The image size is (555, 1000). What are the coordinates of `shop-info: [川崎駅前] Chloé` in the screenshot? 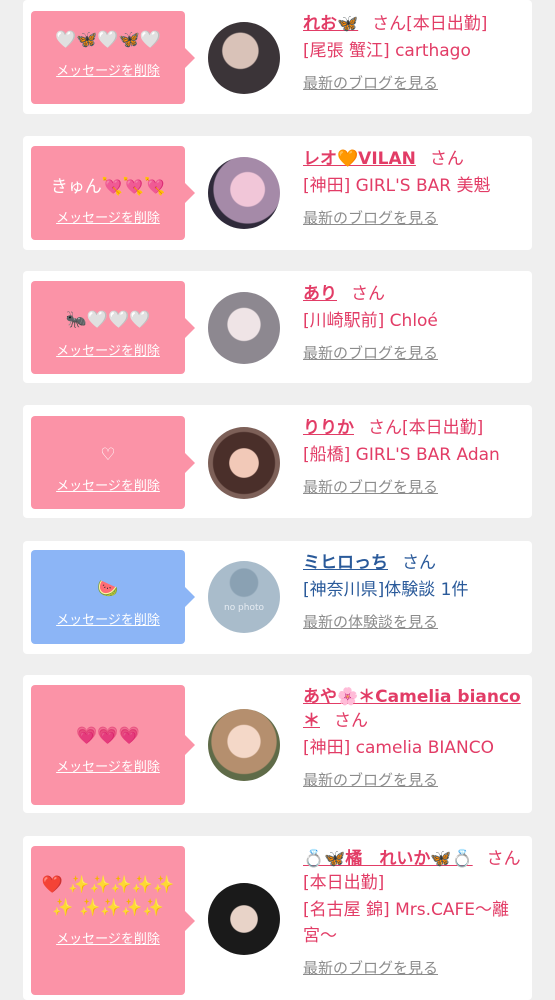 It's located at (370, 321).